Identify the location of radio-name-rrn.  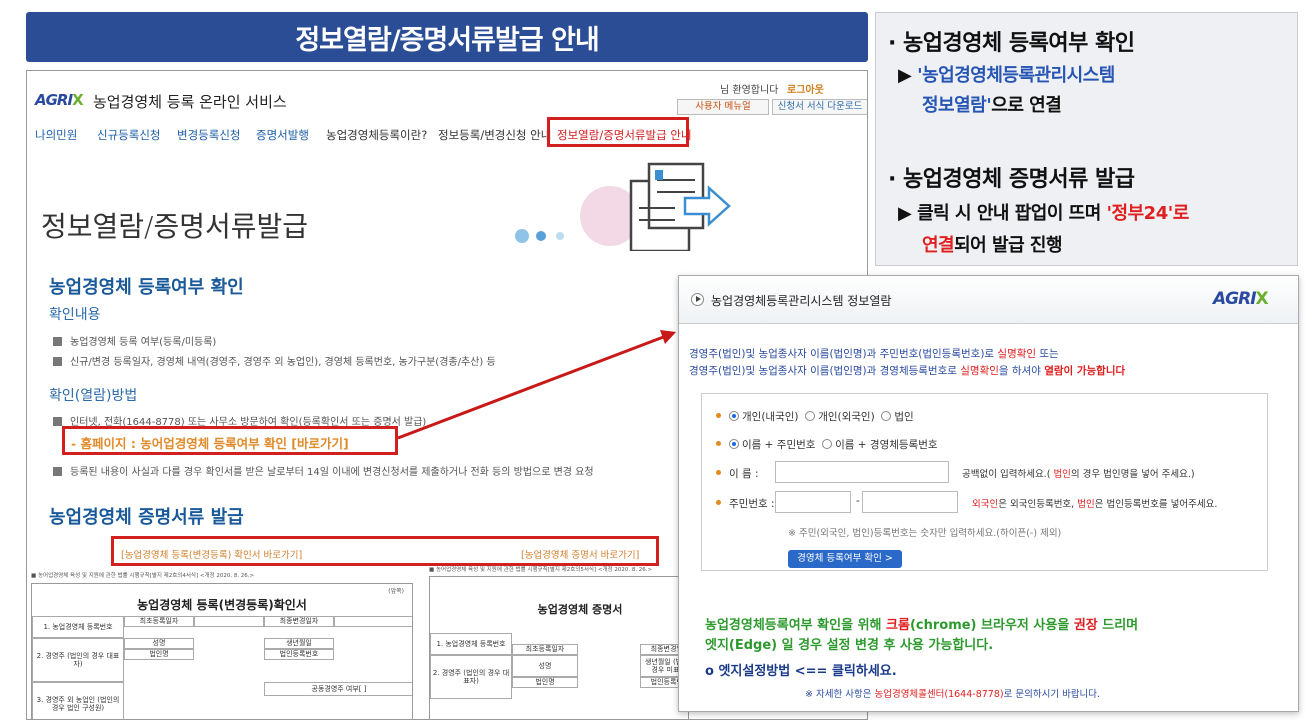
(734, 444).